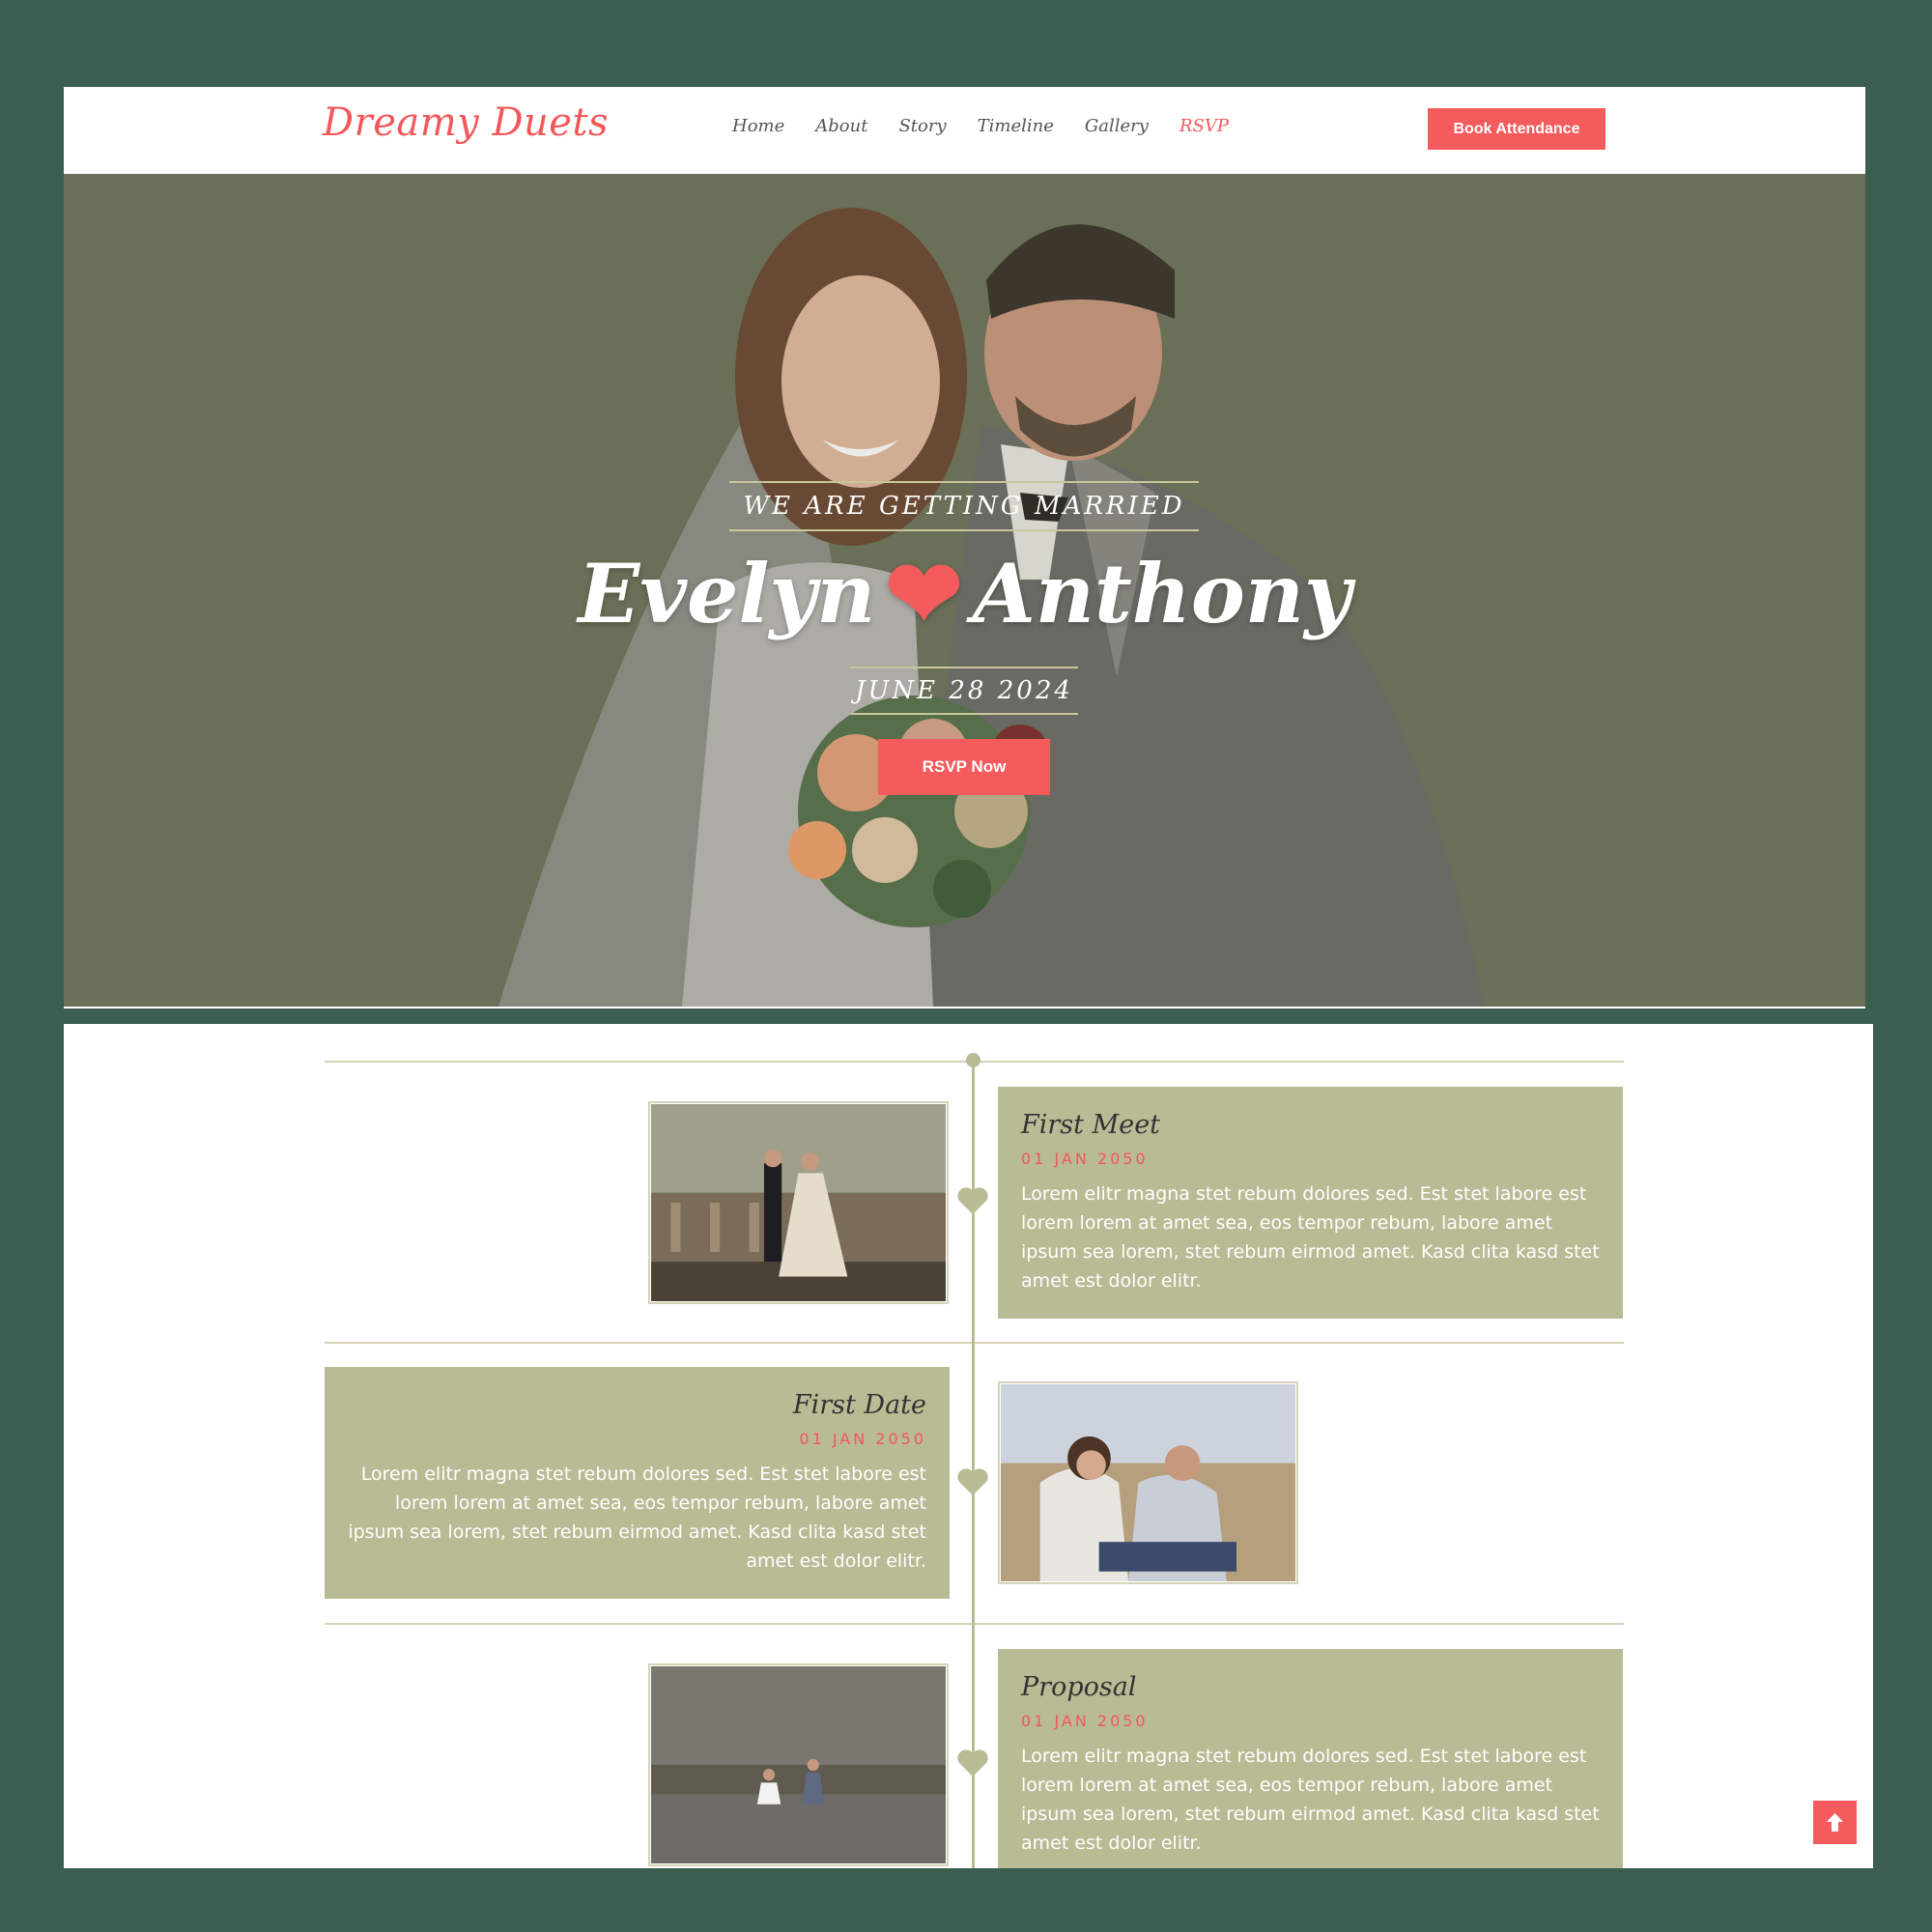 The width and height of the screenshot is (1932, 1932). I want to click on timeline-axis, so click(973, 1463).